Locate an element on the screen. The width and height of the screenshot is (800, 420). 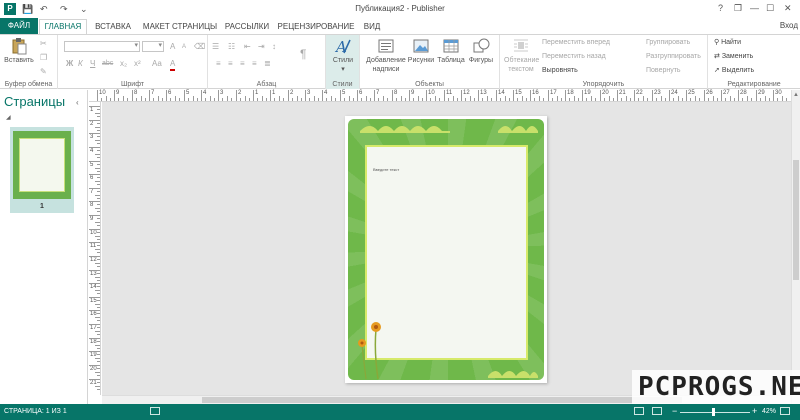
copy-icon: ❐ is located at coordinates (43, 58).